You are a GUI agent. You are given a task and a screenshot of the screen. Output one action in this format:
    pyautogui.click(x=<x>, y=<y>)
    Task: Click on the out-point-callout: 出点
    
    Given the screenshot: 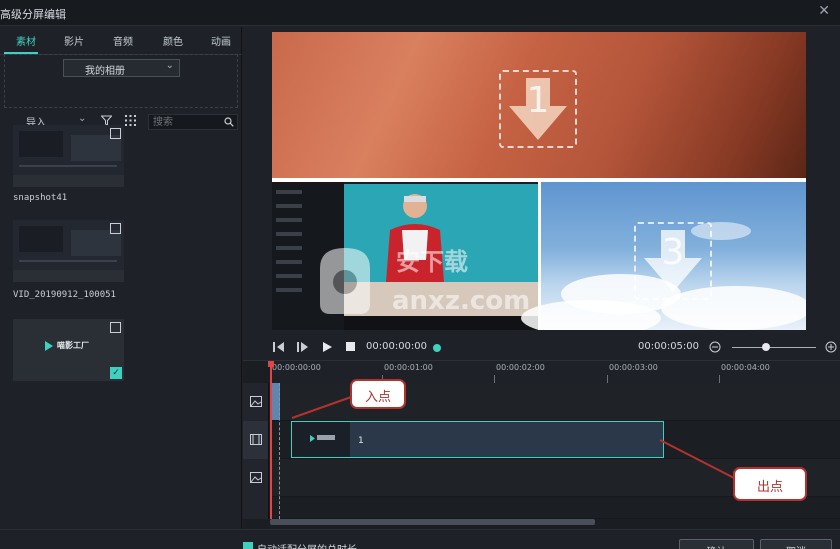 What is the action you would take?
    pyautogui.click(x=770, y=484)
    